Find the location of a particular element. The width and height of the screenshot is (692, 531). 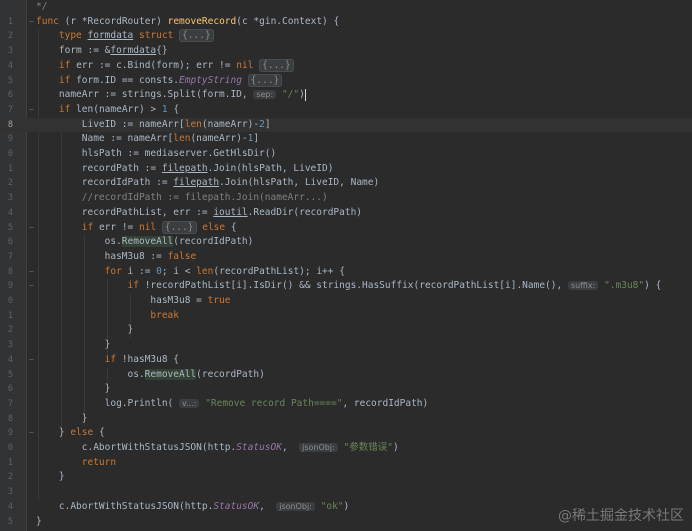

code-line: 9 Name := nameArr[len(nameArr)-1] is located at coordinates (346, 139).